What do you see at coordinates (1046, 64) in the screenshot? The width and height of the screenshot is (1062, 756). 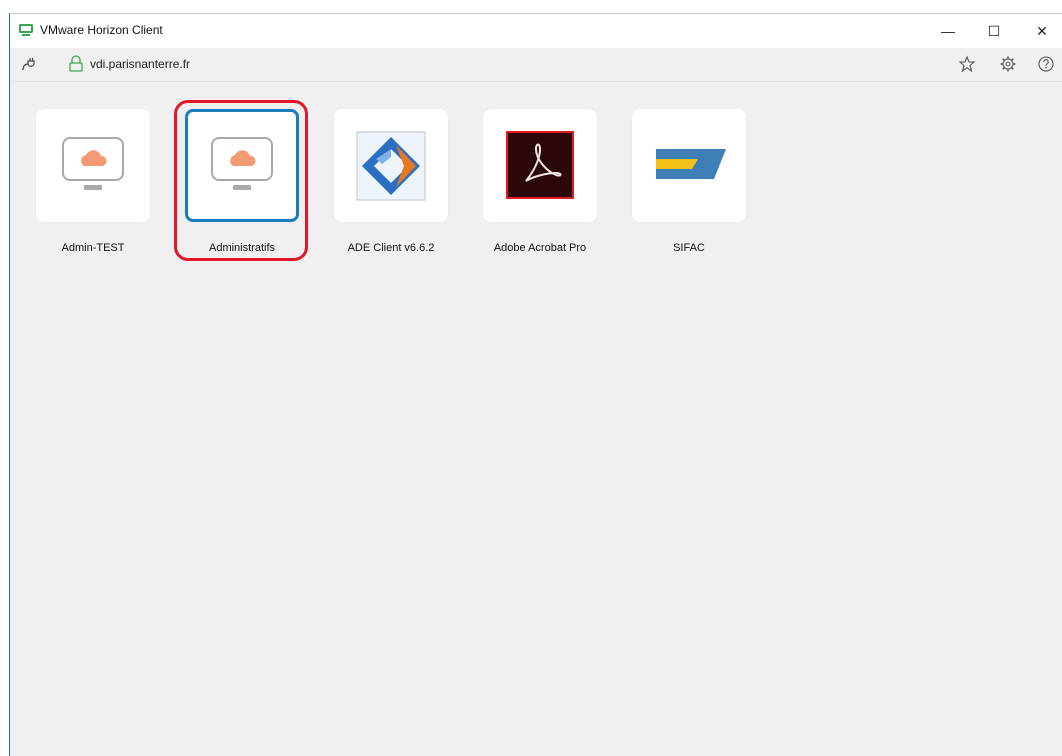 I see `help-icon` at bounding box center [1046, 64].